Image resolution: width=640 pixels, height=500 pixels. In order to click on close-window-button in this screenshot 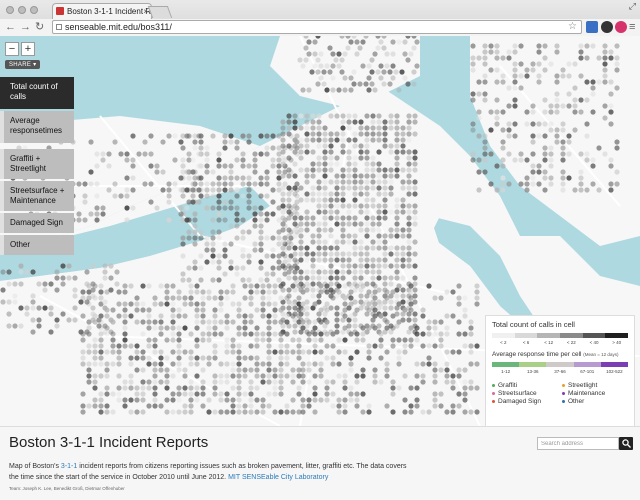, I will do `click(10, 10)`.